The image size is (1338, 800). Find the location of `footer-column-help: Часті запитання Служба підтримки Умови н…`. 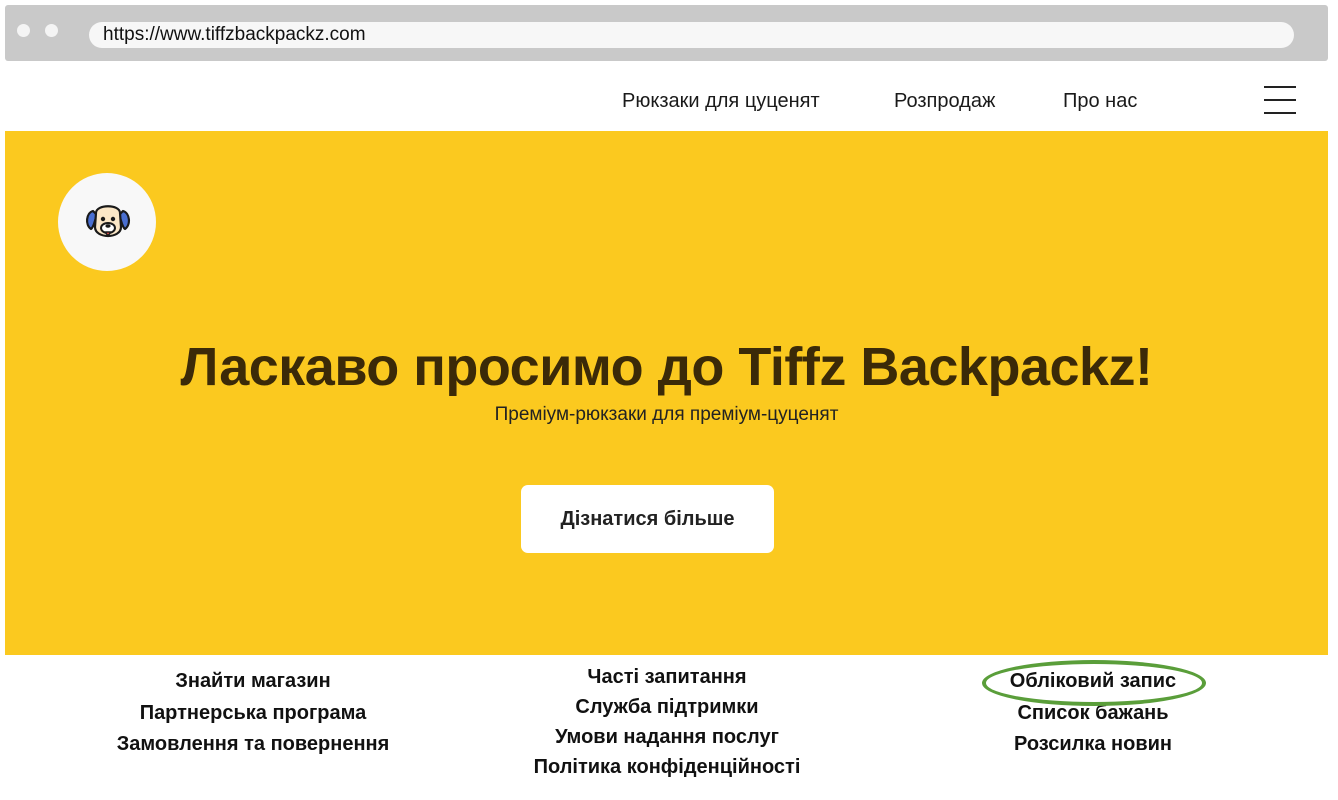

footer-column-help: Часті запитання Служба підтримки Умови н… is located at coordinates (667, 722).